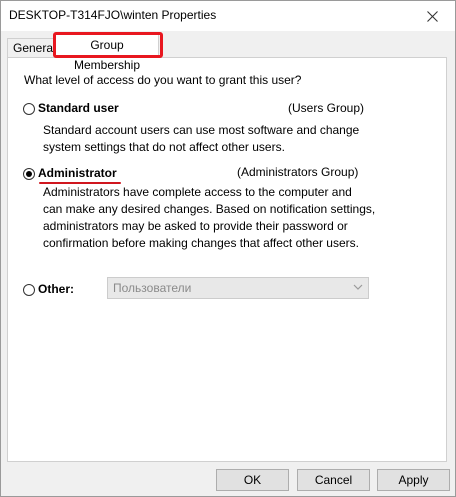 The image size is (456, 497). Describe the element at coordinates (358, 287) in the screenshot. I see `chevron-down-icon` at that location.